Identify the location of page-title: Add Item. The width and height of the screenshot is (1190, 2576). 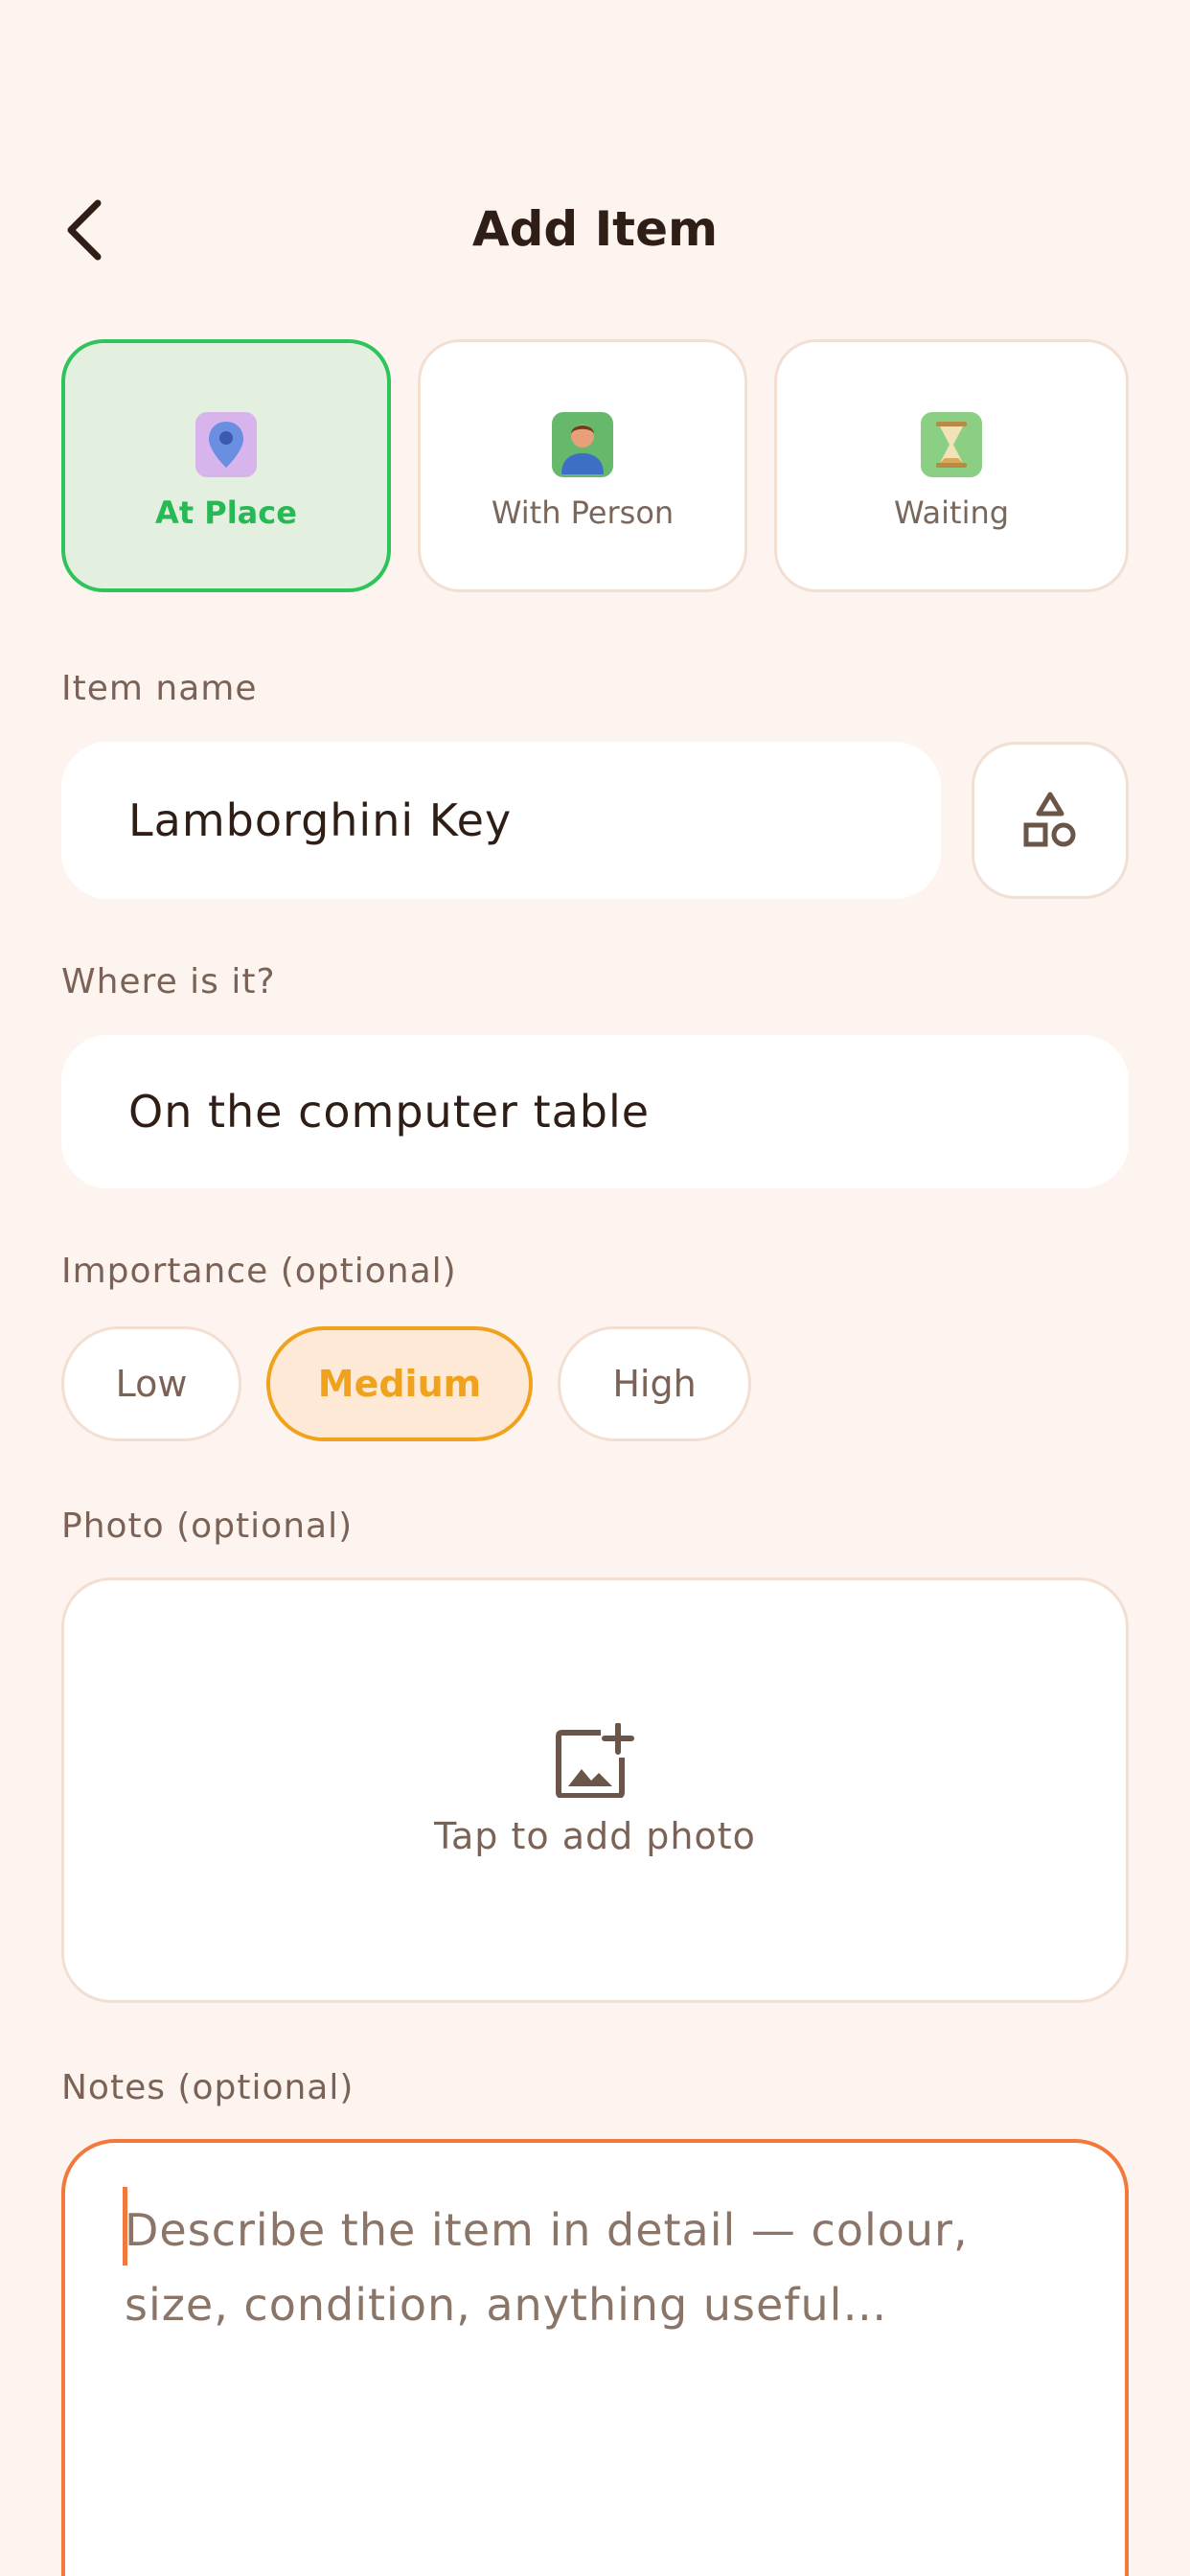
(595, 229).